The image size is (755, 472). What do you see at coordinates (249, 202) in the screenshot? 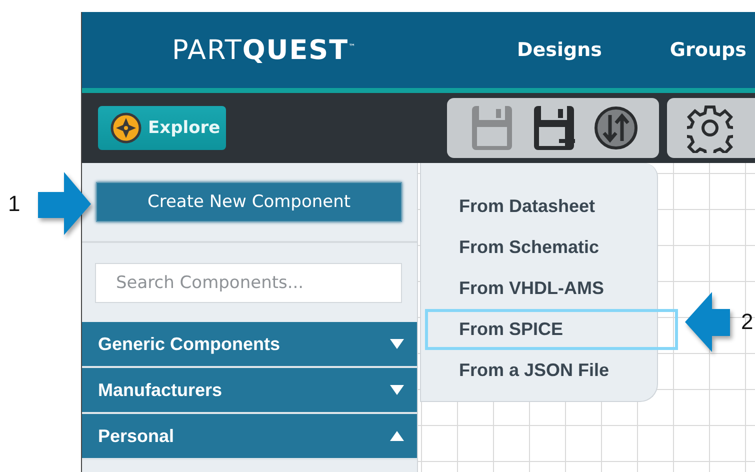
I see `create-component-button: Create New Component` at bounding box center [249, 202].